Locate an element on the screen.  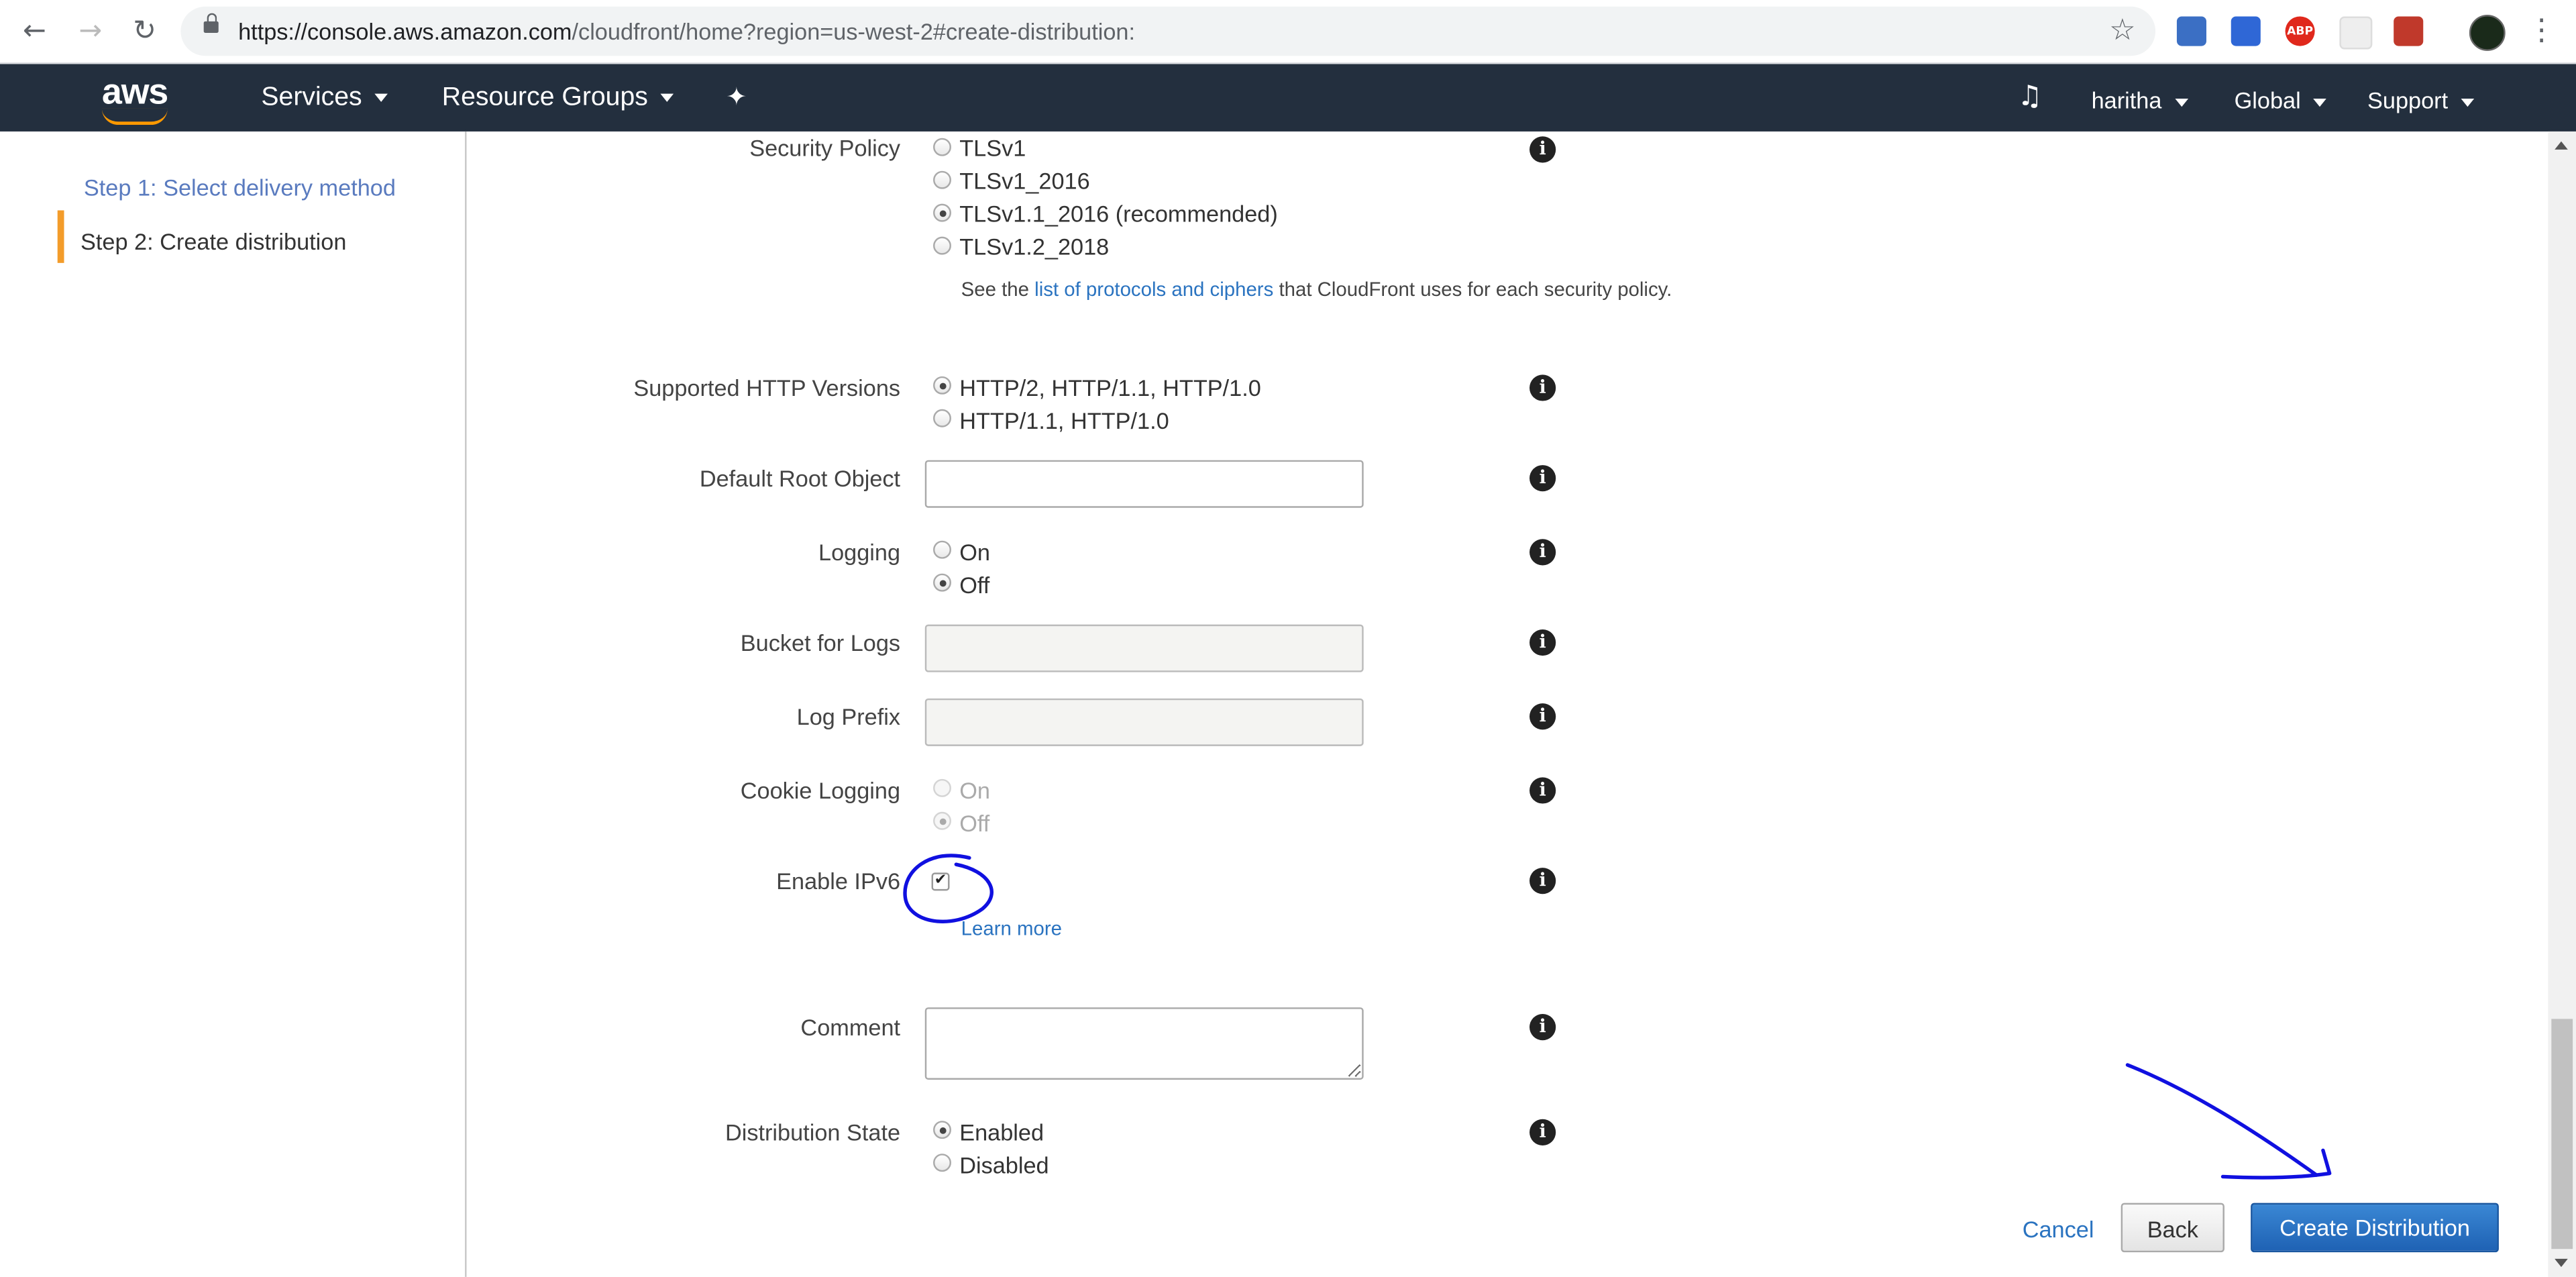
default-root-object-label: Default Root Object is located at coordinates (800, 478).